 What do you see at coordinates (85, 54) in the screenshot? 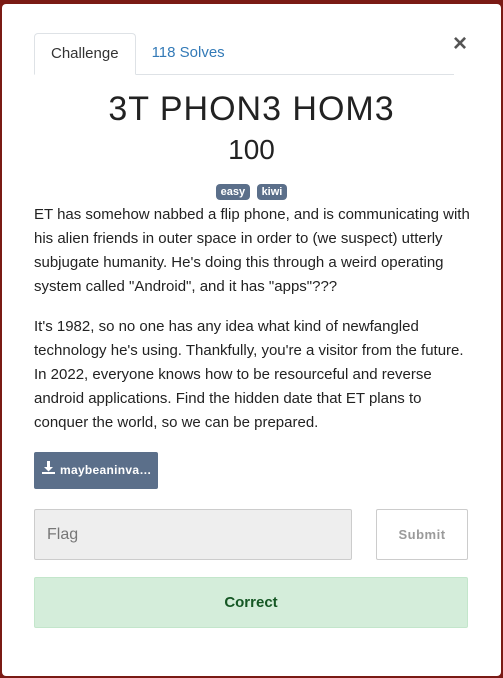
I see `tab-challenge: Challenge` at bounding box center [85, 54].